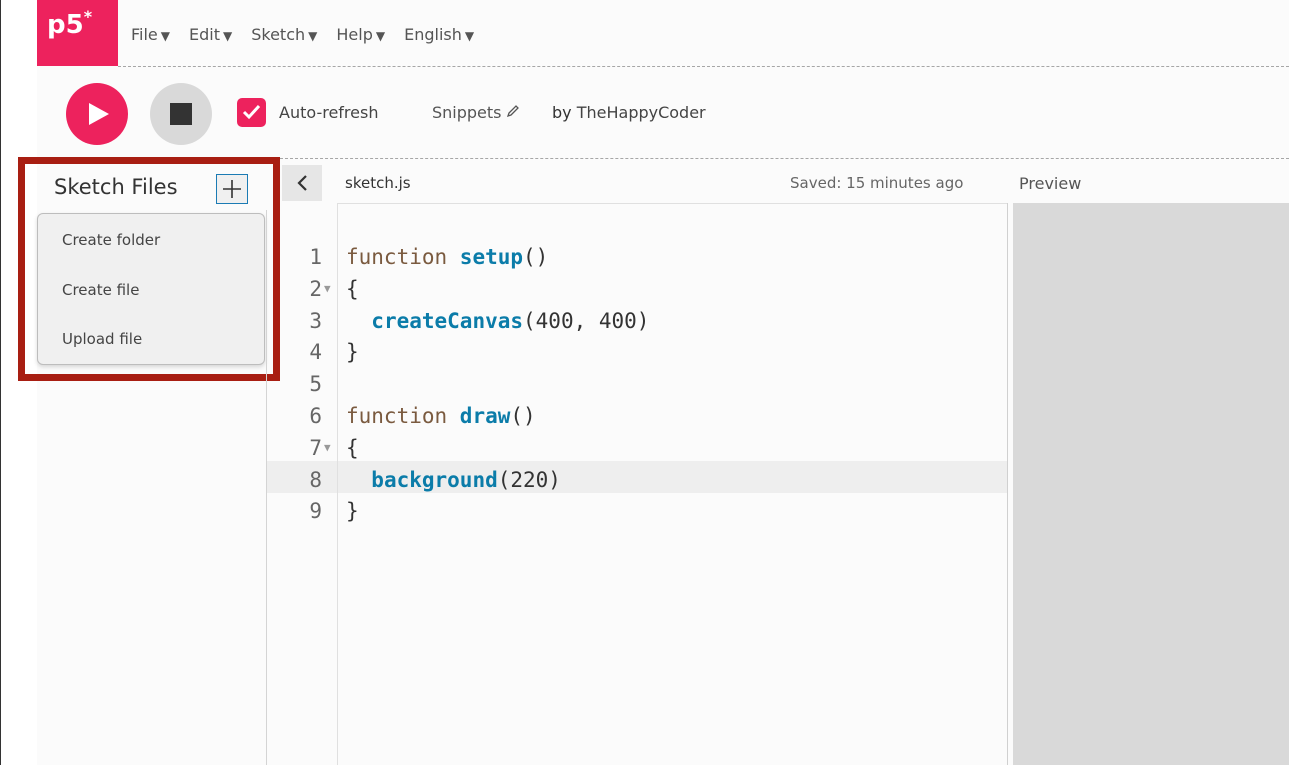 The image size is (1289, 765). Describe the element at coordinates (77, 33) in the screenshot. I see `p5-logo: p5*` at that location.